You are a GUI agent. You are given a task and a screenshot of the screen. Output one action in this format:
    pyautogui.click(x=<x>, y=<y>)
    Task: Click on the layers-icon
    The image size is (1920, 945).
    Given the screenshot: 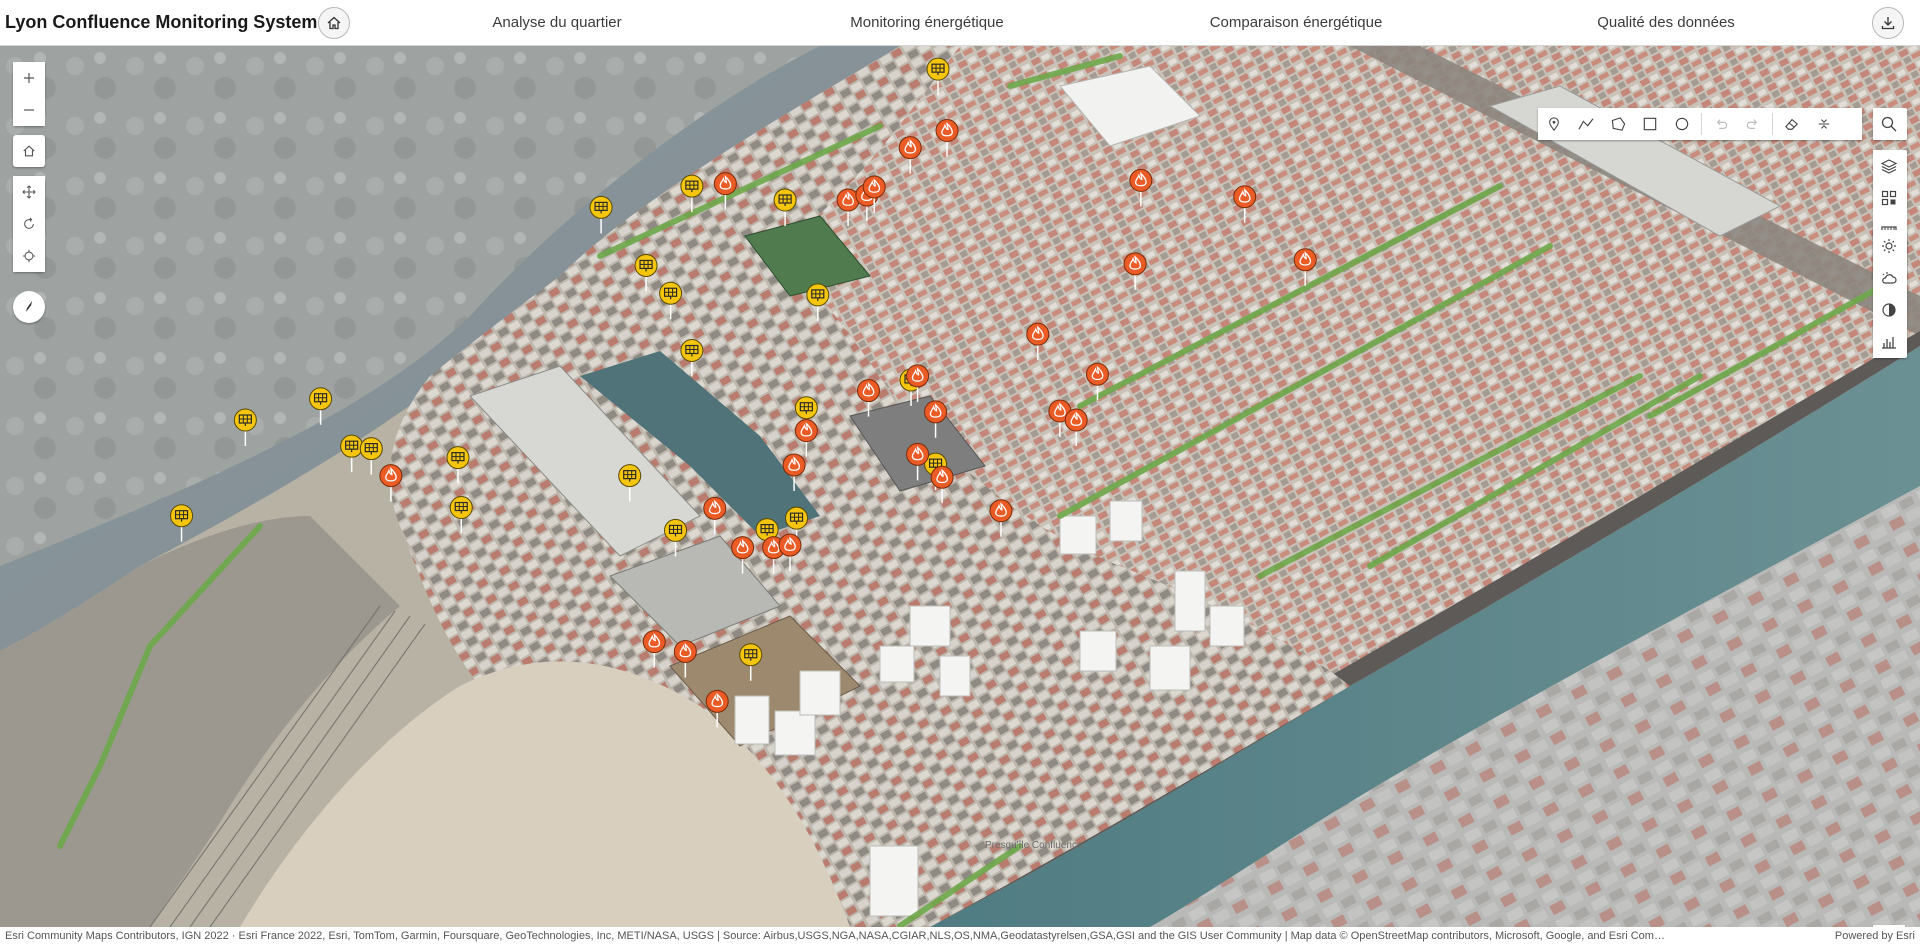 What is the action you would take?
    pyautogui.click(x=1889, y=166)
    